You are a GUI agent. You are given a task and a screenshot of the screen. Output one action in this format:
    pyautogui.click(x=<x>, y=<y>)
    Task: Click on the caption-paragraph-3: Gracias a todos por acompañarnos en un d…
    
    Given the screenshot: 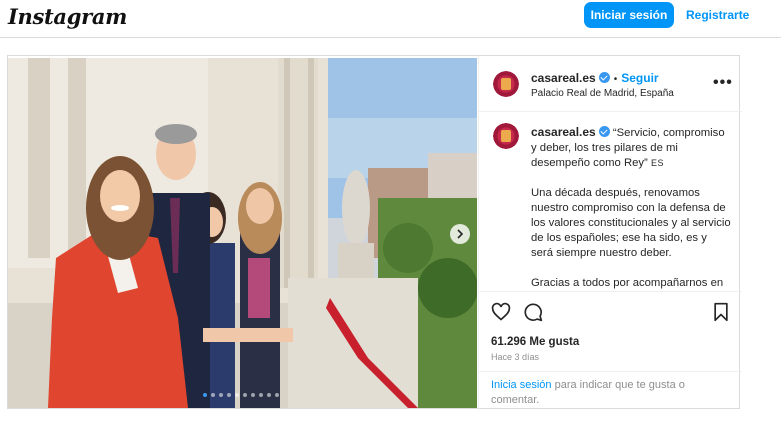 What is the action you would take?
    pyautogui.click(x=627, y=283)
    